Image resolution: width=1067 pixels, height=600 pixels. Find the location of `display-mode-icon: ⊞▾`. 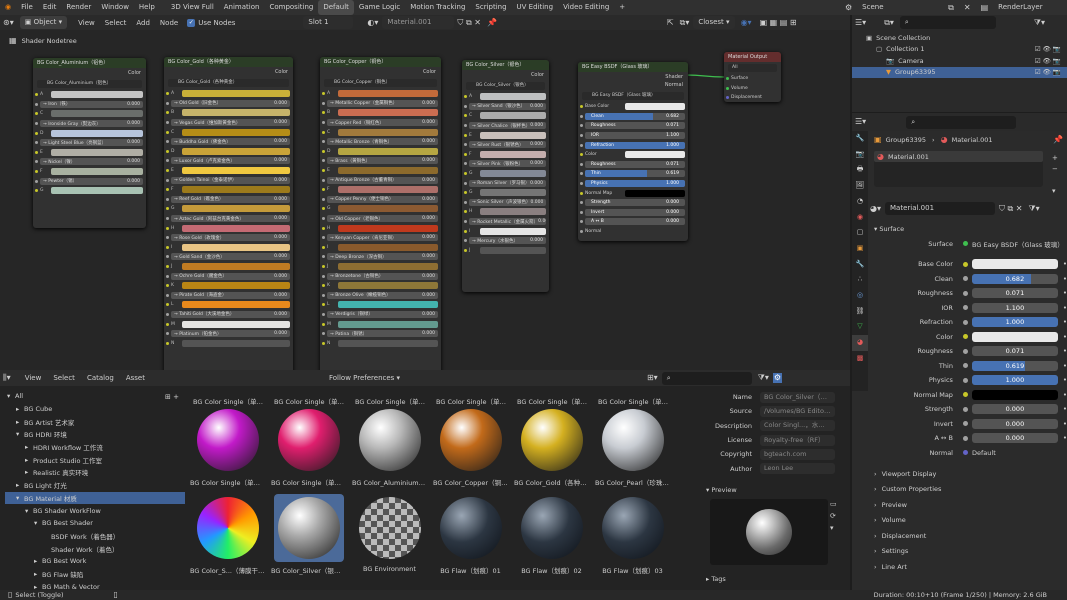

display-mode-icon: ⊞▾ is located at coordinates (652, 378).